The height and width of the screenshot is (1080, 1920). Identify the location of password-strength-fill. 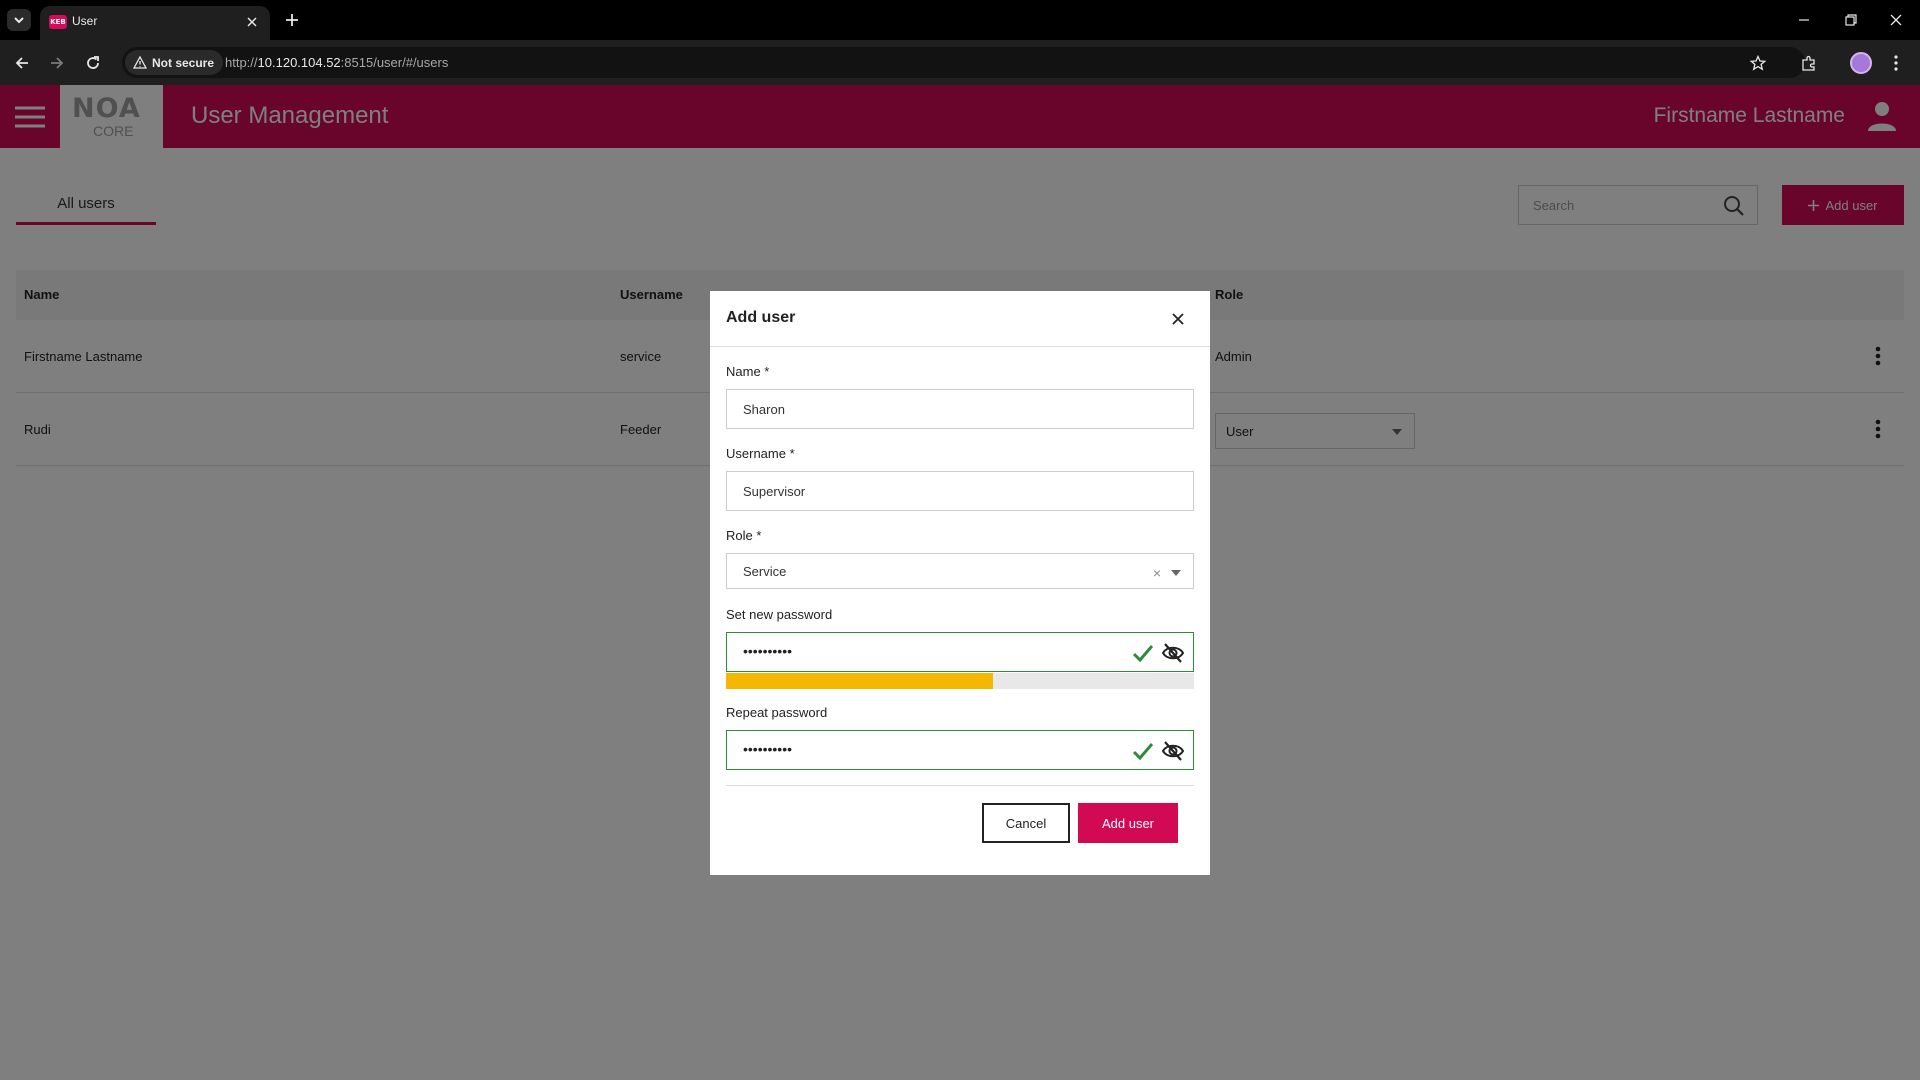
(859, 681).